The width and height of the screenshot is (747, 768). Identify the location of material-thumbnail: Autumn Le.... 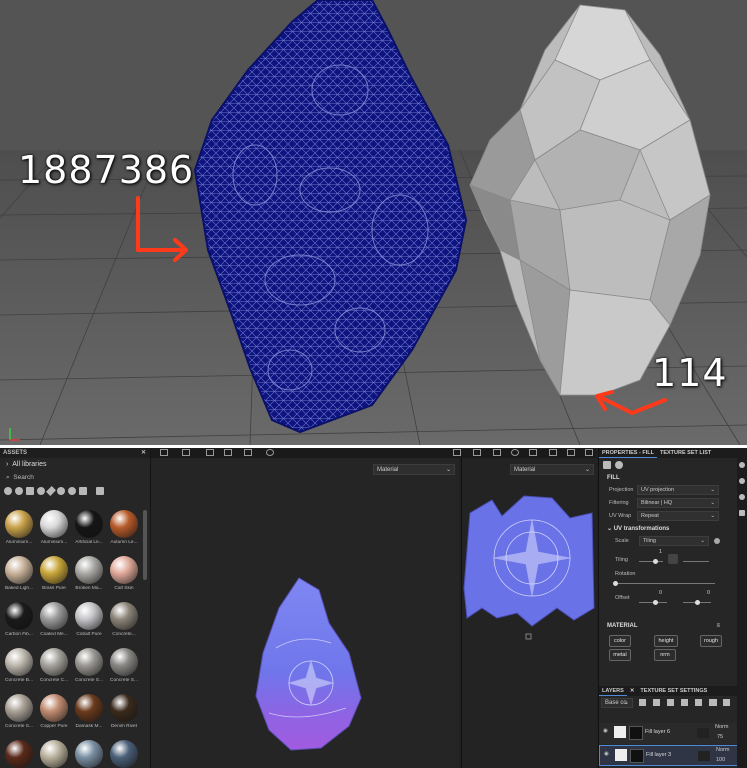
(124, 530).